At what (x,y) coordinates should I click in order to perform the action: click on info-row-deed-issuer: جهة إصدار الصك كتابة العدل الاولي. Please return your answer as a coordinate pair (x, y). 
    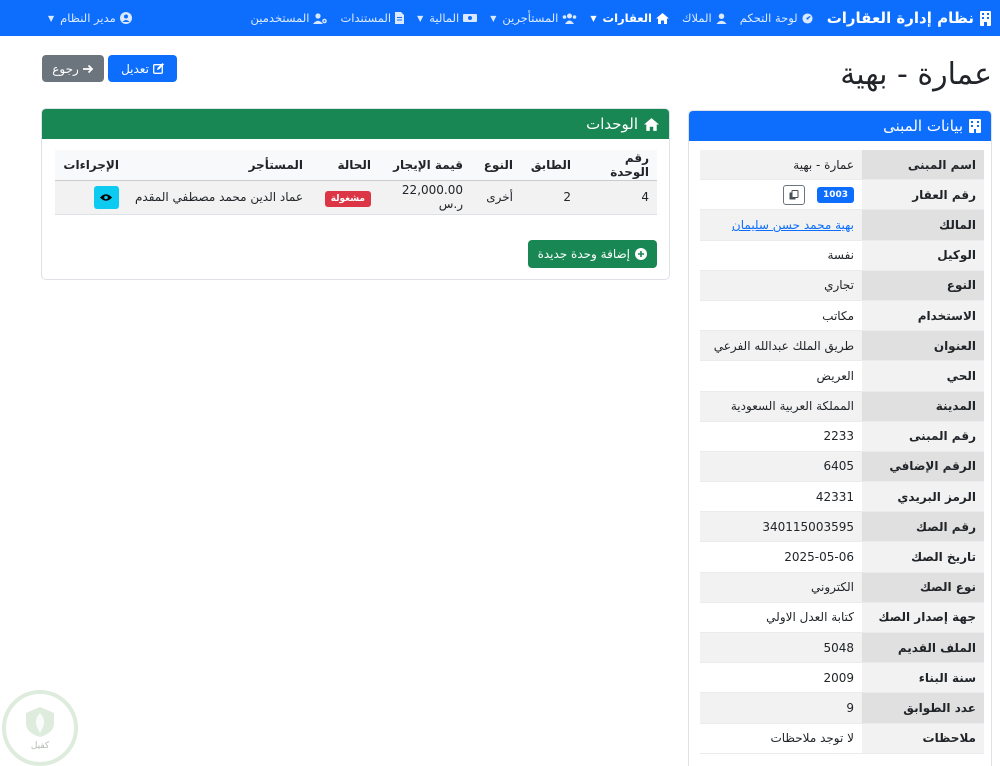
    Looking at the image, I should click on (842, 617).